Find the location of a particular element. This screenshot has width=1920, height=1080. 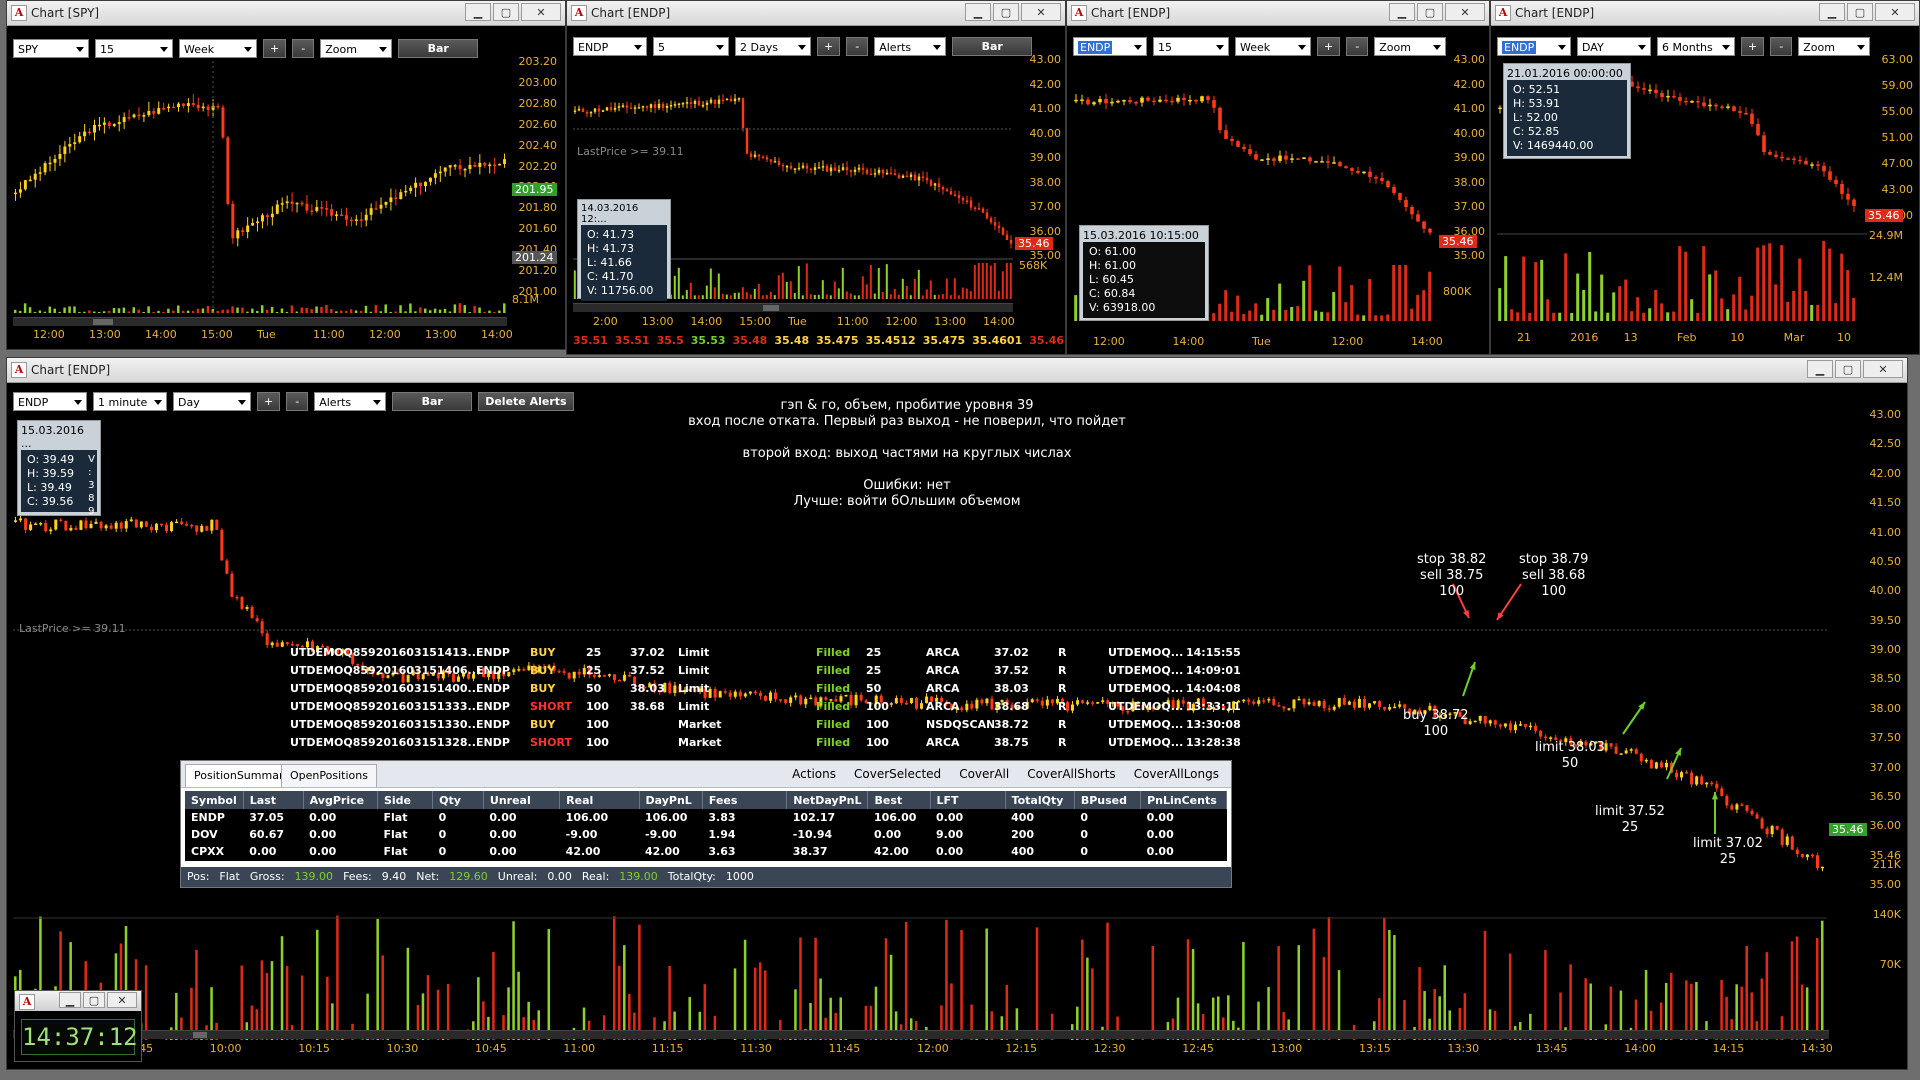

titlebar: A Chart [SPY] ▁ ▢ ✕ is located at coordinates (286, 13).